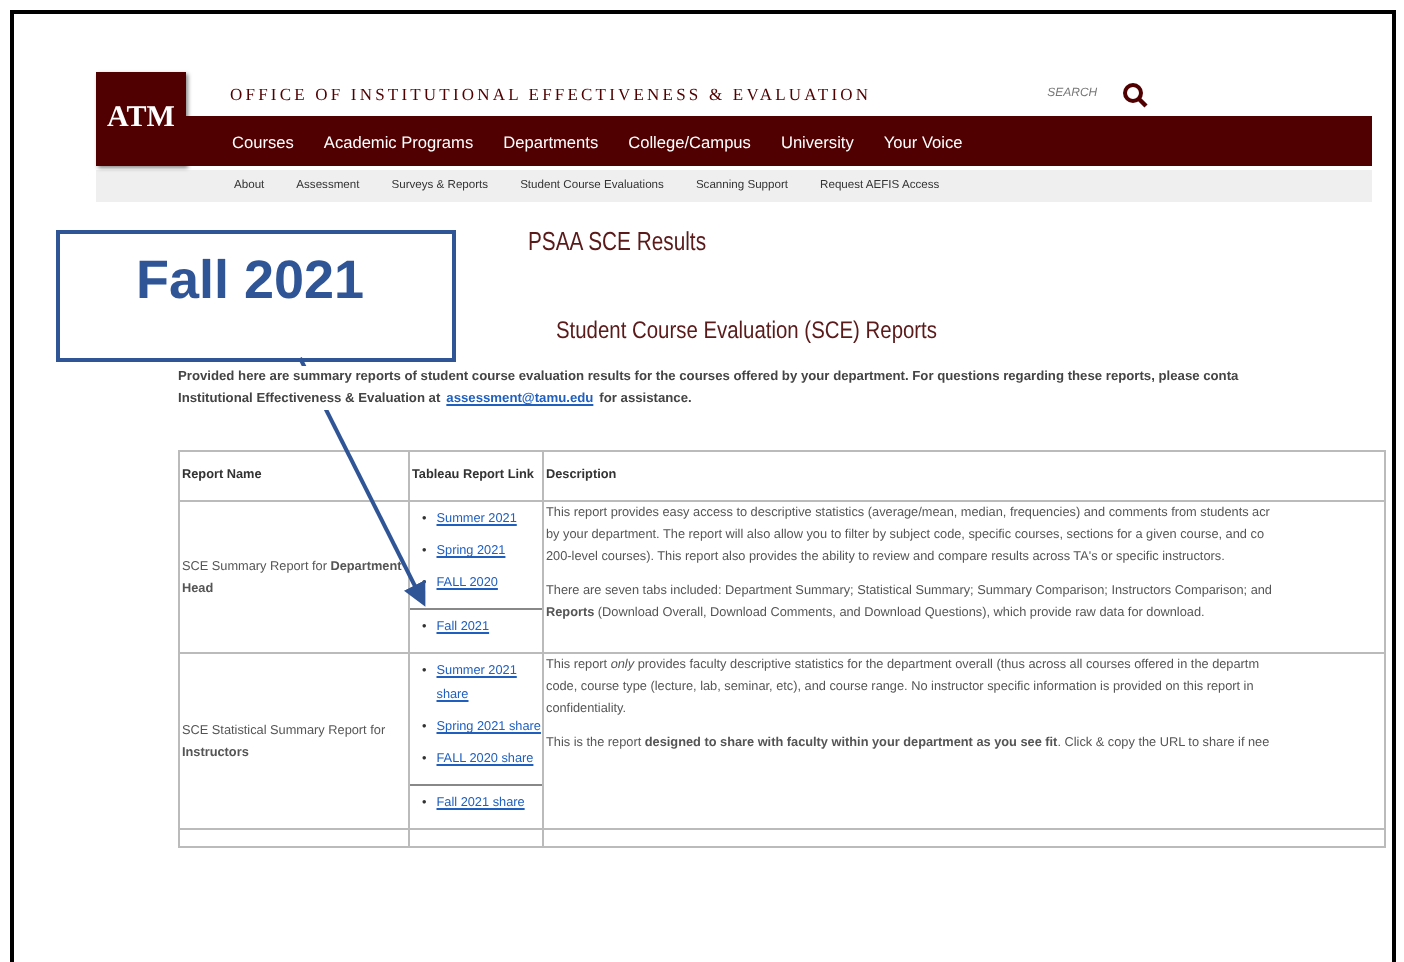 This screenshot has height=962, width=1404. What do you see at coordinates (263, 141) in the screenshot?
I see `nav-link: Courses` at bounding box center [263, 141].